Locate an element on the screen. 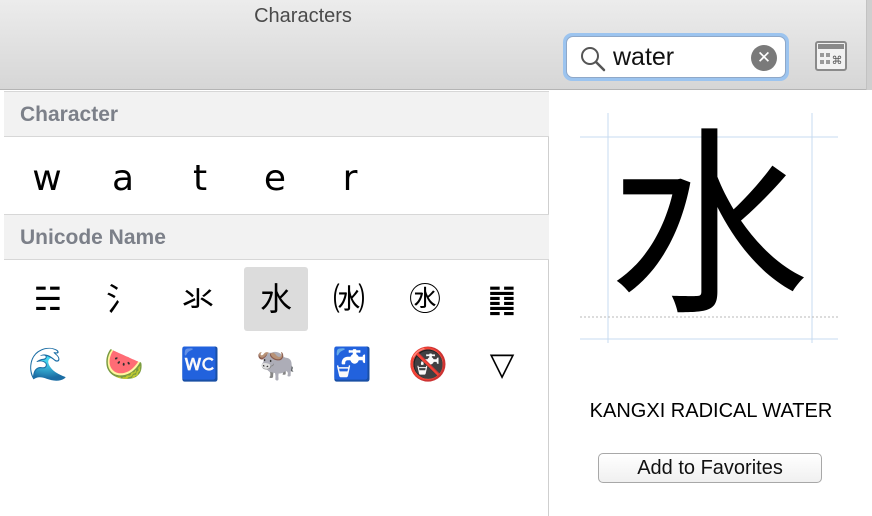 This screenshot has height=516, width=872. keyboard-viewer-button: ⌘ is located at coordinates (831, 56).